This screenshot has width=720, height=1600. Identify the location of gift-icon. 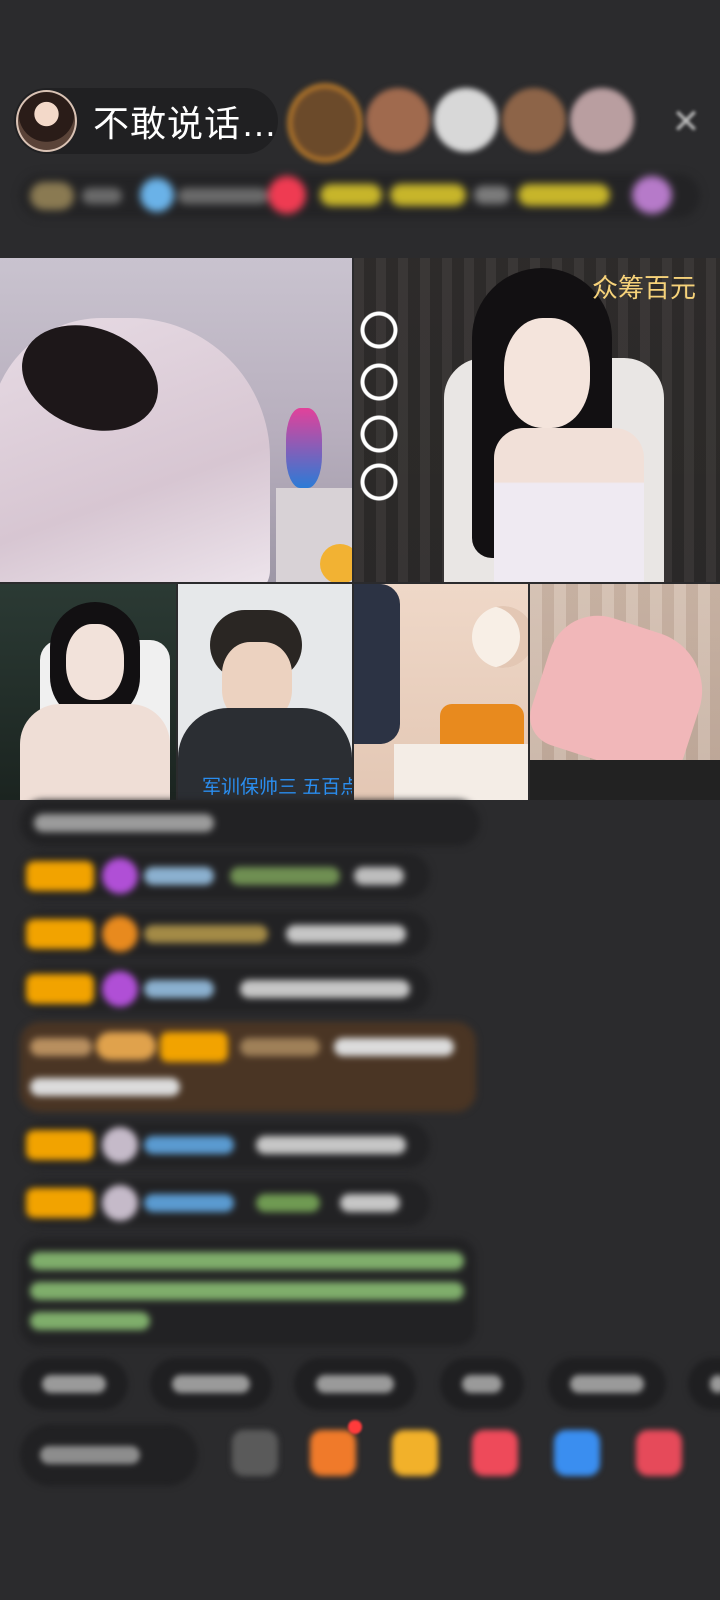
(659, 1453).